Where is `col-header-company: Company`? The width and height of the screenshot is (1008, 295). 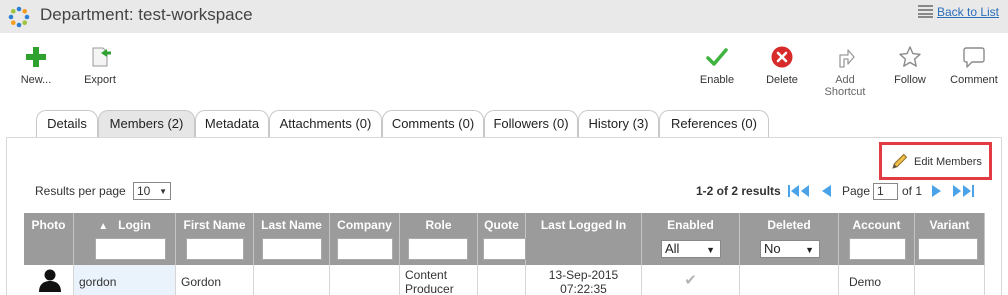 col-header-company: Company is located at coordinates (365, 239).